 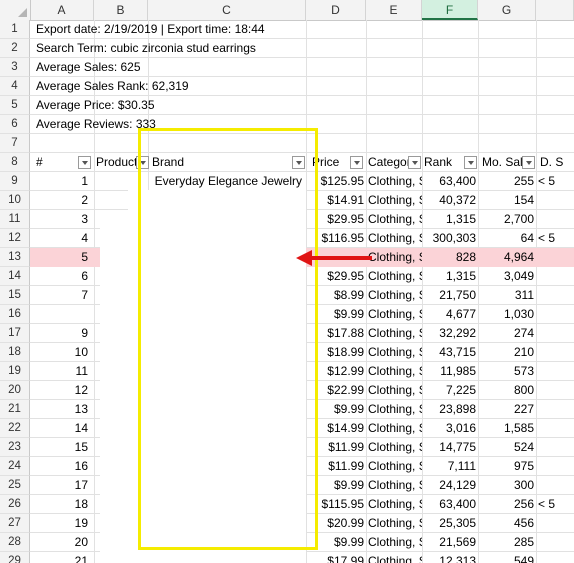 I want to click on col-header-b: B, so click(x=121, y=10).